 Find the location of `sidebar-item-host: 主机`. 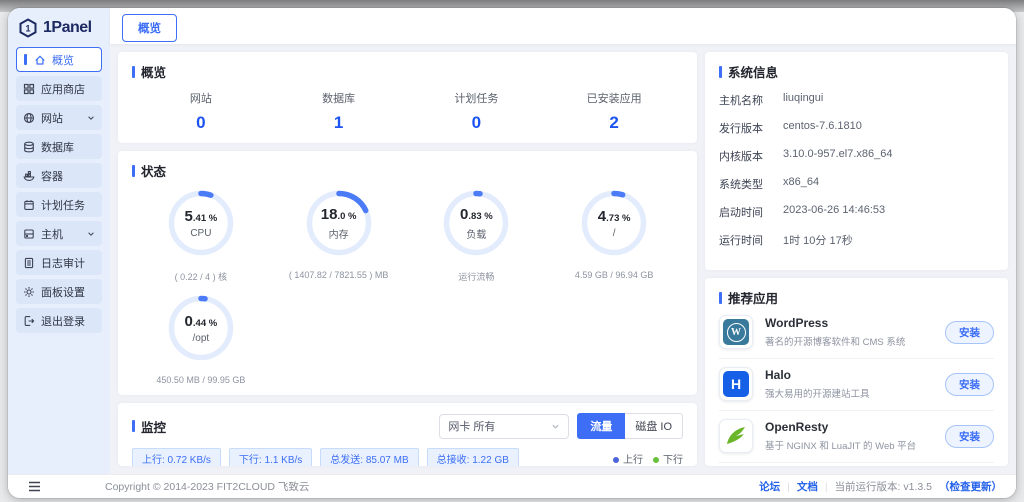

sidebar-item-host: 主机 is located at coordinates (59, 233).